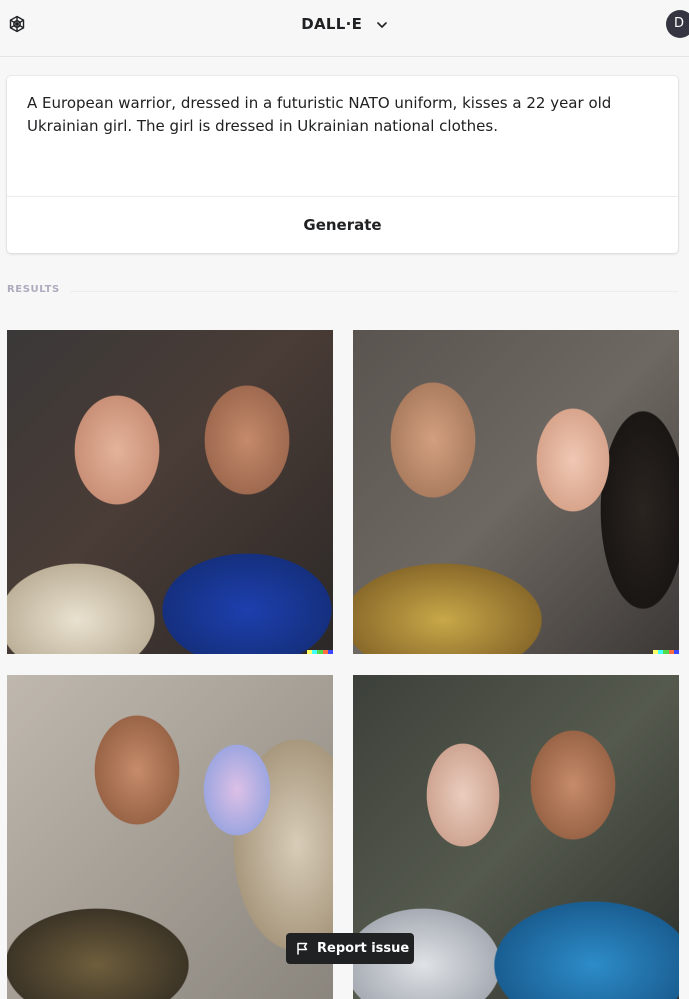  What do you see at coordinates (374, 291) in the screenshot?
I see `divider` at bounding box center [374, 291].